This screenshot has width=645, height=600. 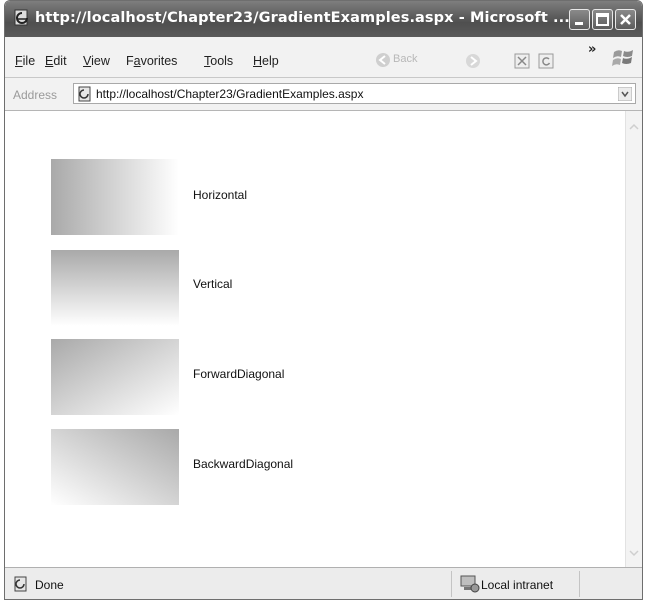 What do you see at coordinates (323, 583) in the screenshot?
I see `status-bar: Done Local intranet` at bounding box center [323, 583].